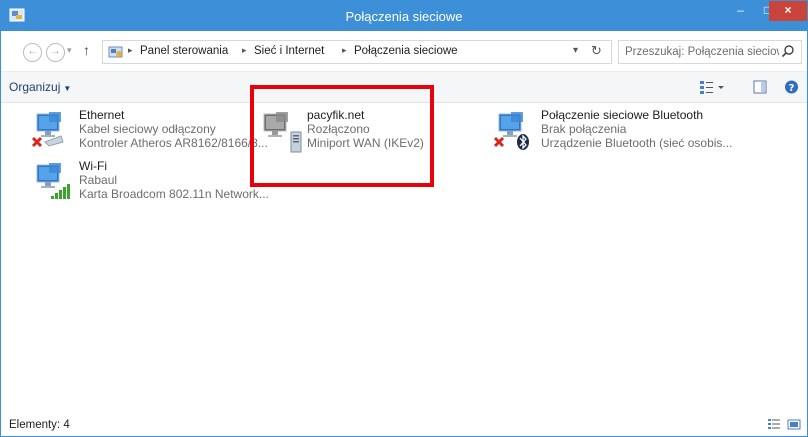 This screenshot has height=437, width=808. I want to click on connection-status: Rabaul, so click(98, 180).